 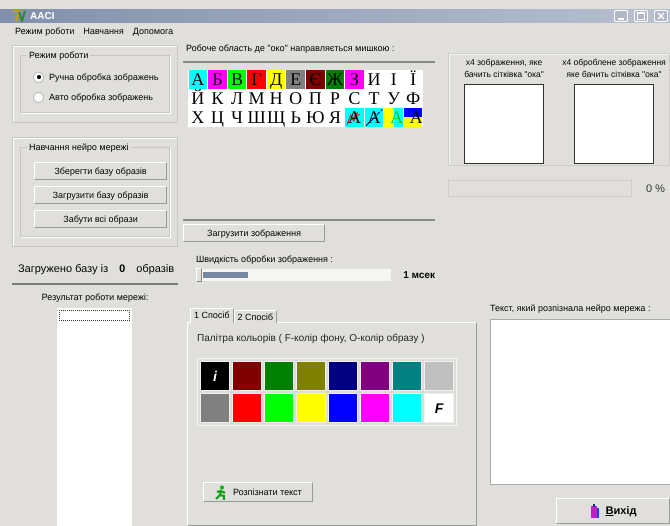 I want to click on training-button: Зберегти базу образів, so click(x=100, y=171).